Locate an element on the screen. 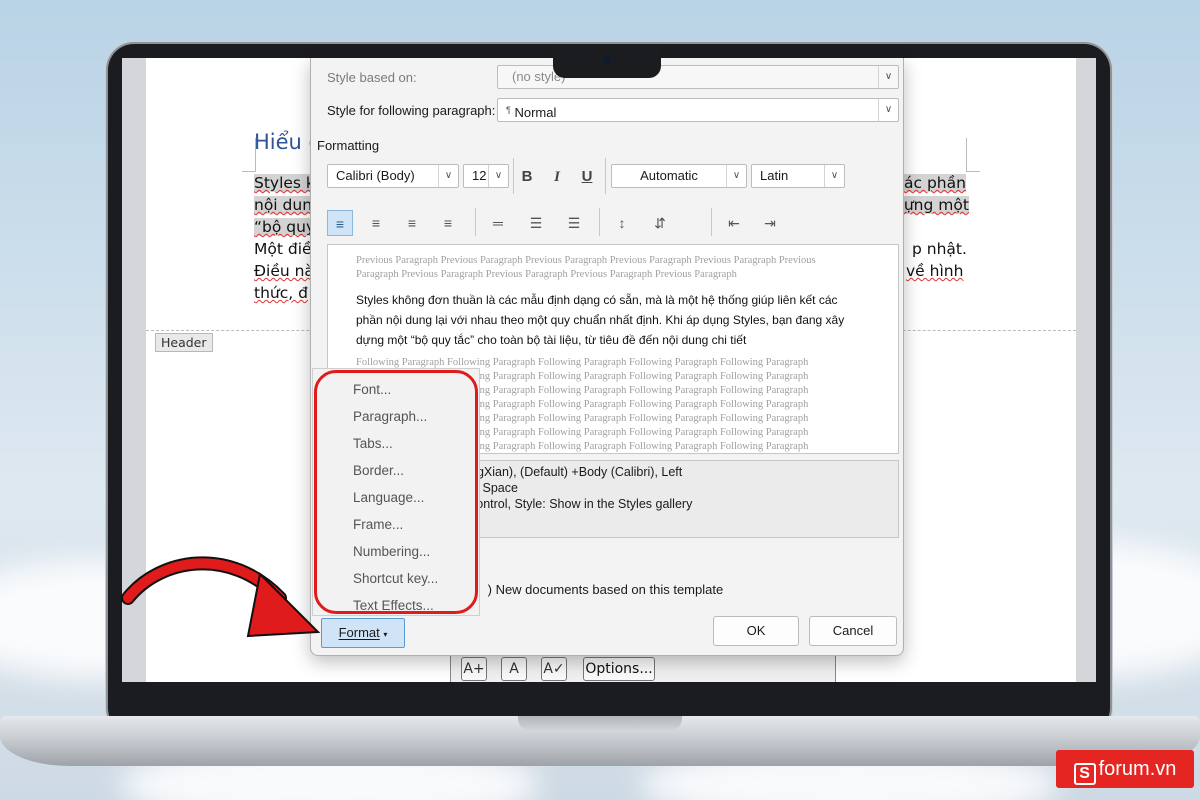 The image size is (1200, 800). forum-logo: Sforum.vn is located at coordinates (1125, 769).